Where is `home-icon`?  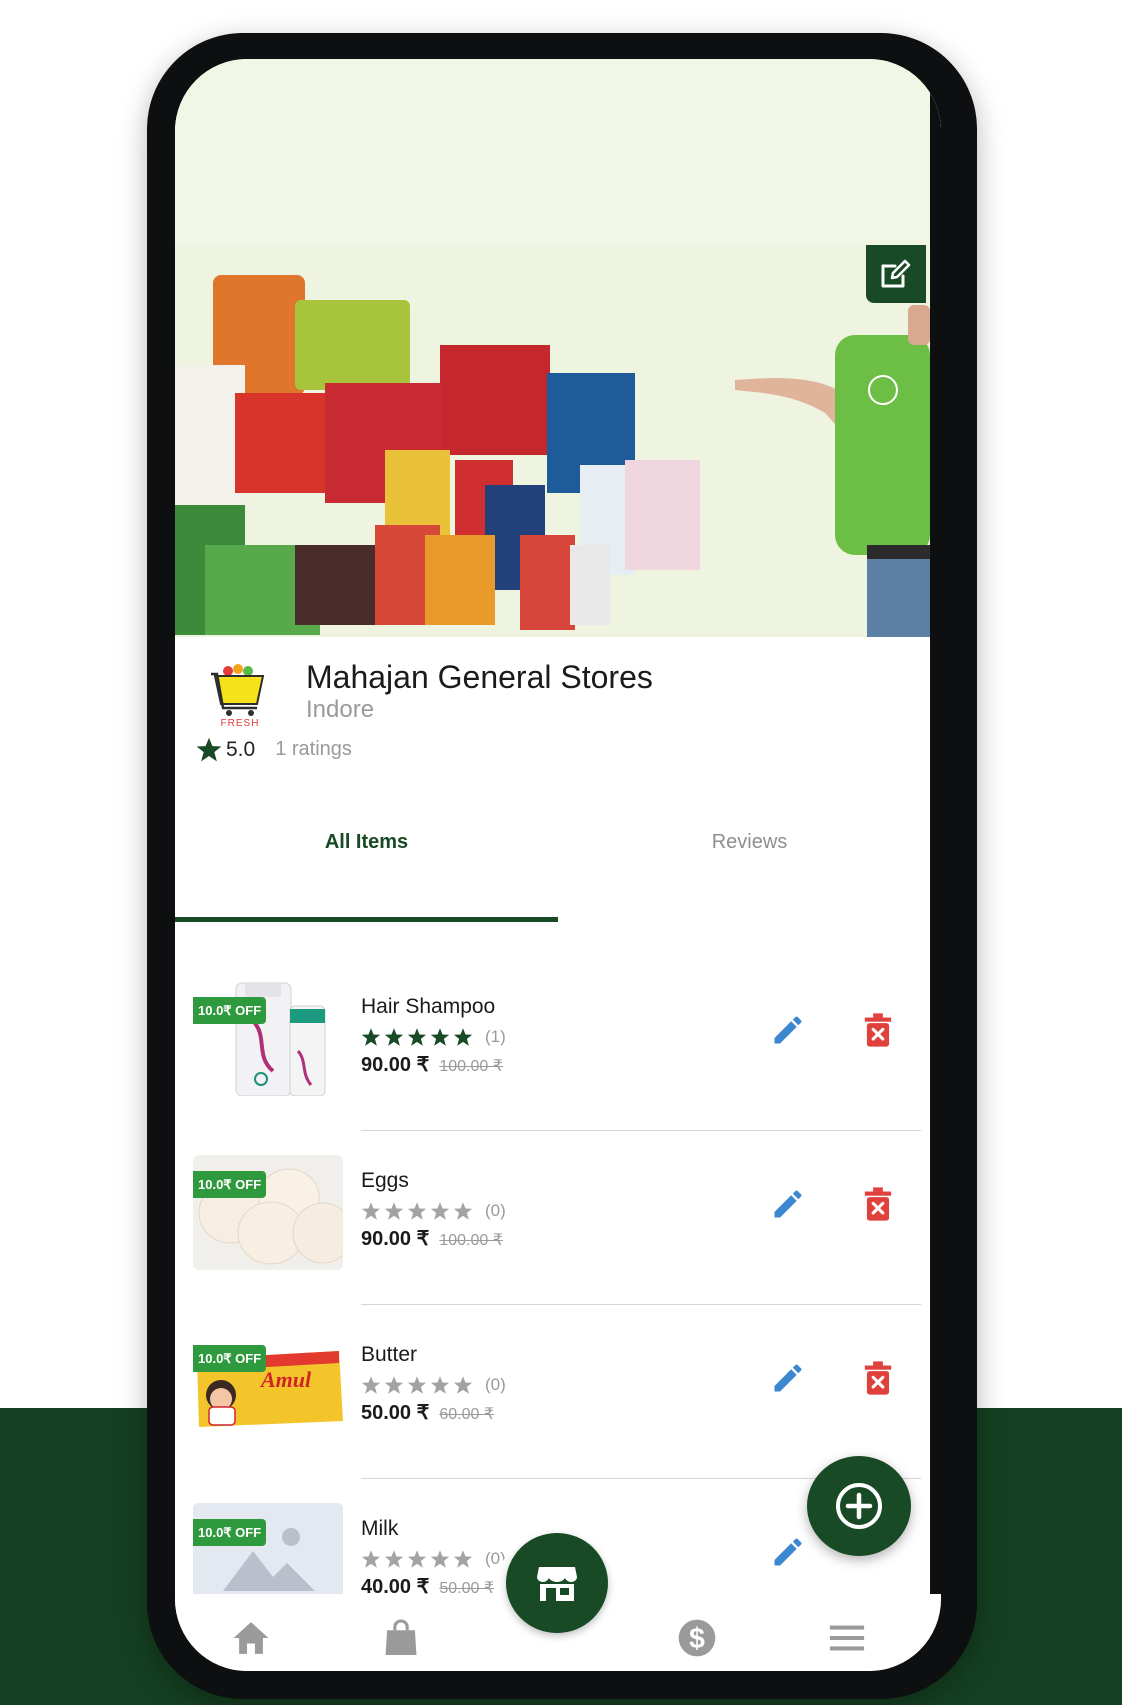 home-icon is located at coordinates (251, 1638).